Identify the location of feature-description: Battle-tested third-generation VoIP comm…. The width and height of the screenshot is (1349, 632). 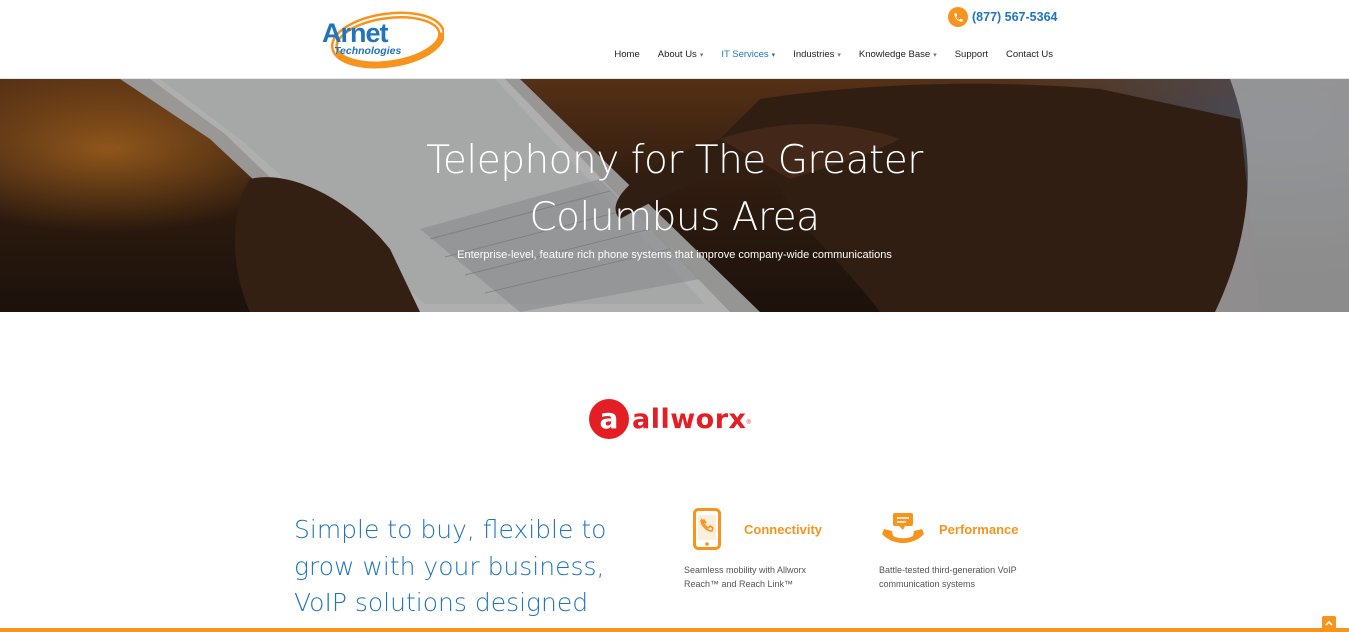
(948, 577).